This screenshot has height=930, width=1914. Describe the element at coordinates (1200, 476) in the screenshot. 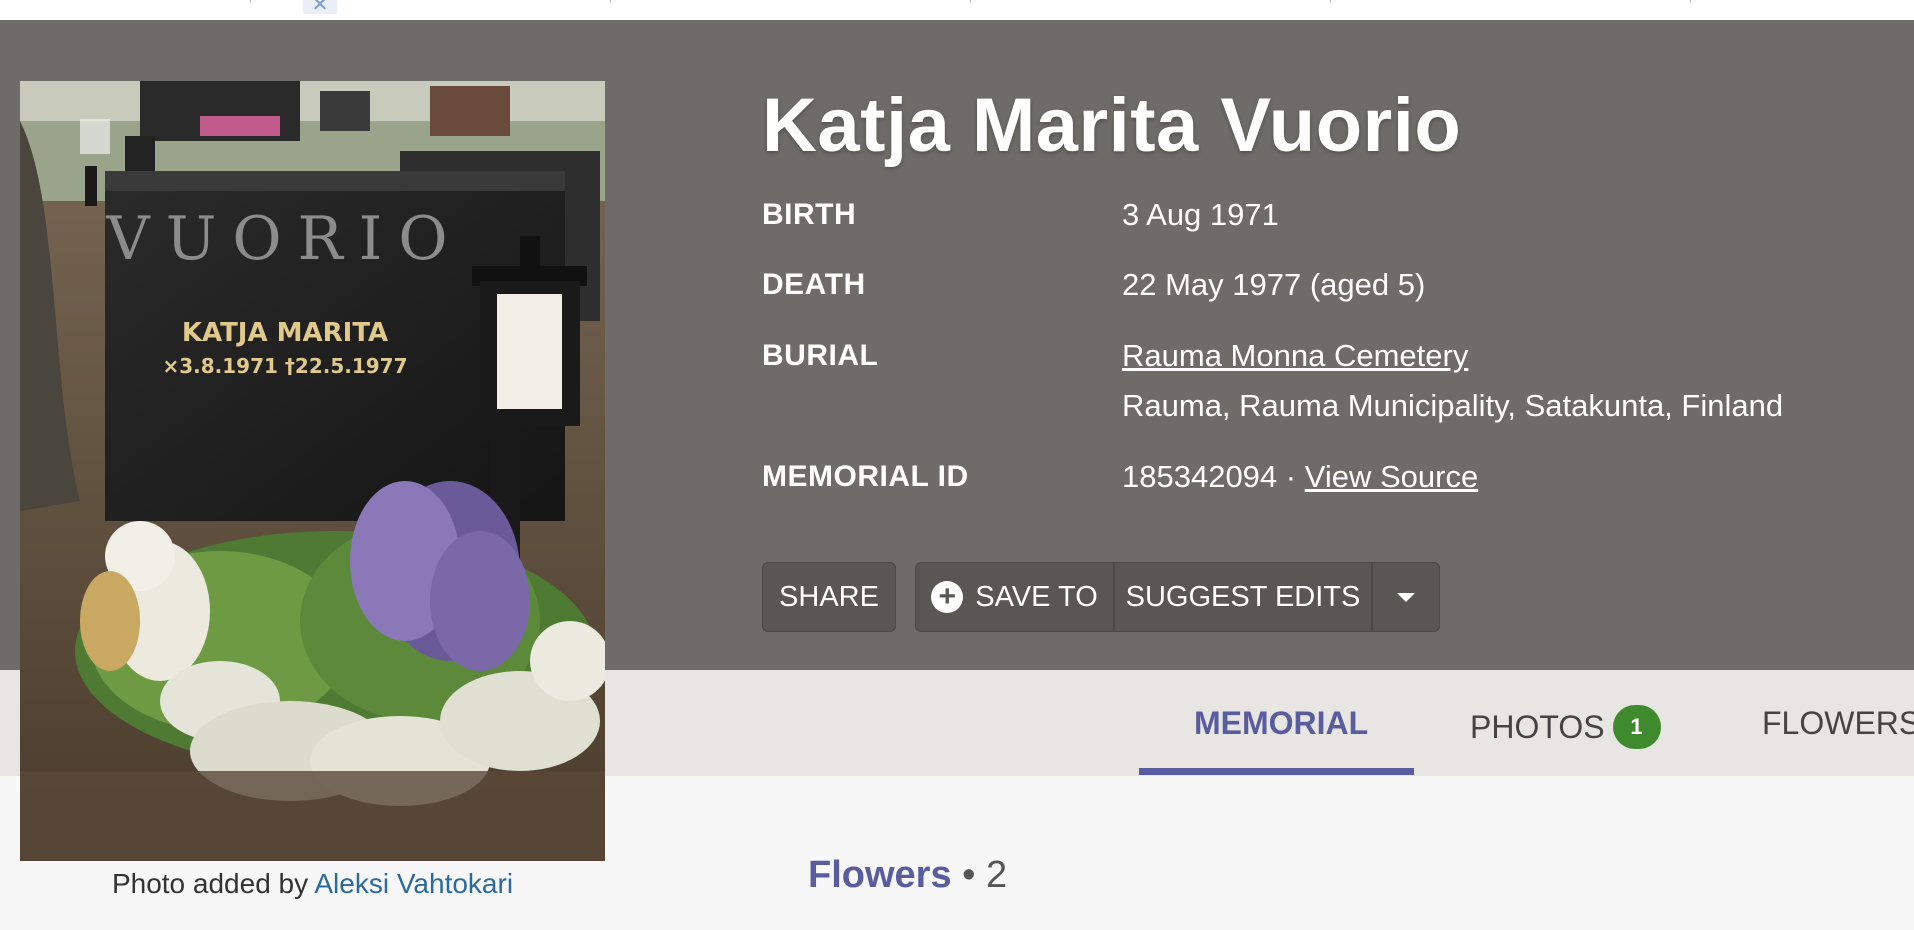

I see `memorial-id-value: 185342094` at that location.